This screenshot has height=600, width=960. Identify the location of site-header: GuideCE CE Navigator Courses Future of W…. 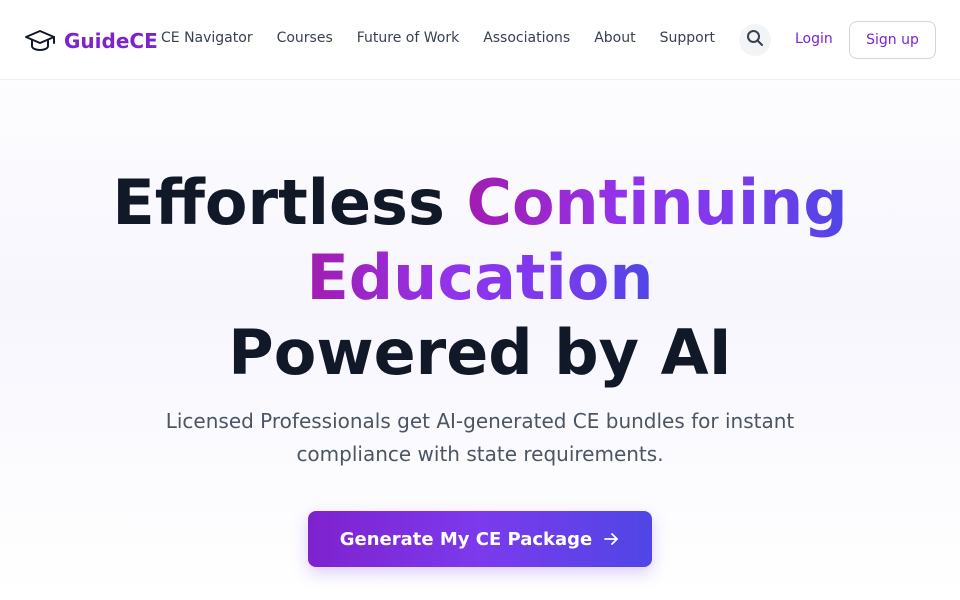
(480, 40).